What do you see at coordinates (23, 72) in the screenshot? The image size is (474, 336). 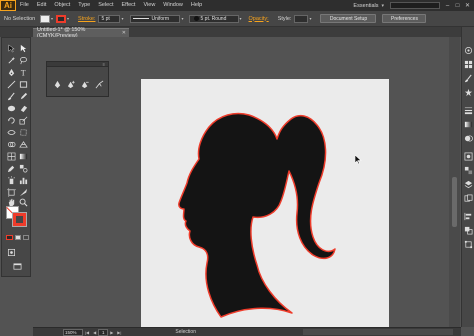 I see `type-tool-icon: T` at bounding box center [23, 72].